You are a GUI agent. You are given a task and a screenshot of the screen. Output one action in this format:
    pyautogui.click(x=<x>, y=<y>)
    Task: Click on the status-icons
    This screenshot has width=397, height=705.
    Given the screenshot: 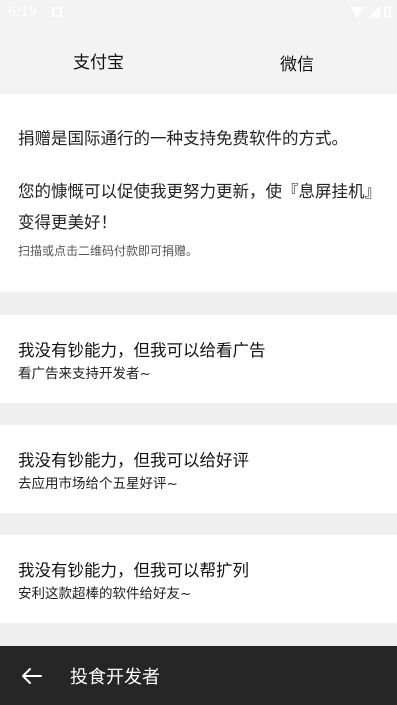 What is the action you would take?
    pyautogui.click(x=370, y=12)
    